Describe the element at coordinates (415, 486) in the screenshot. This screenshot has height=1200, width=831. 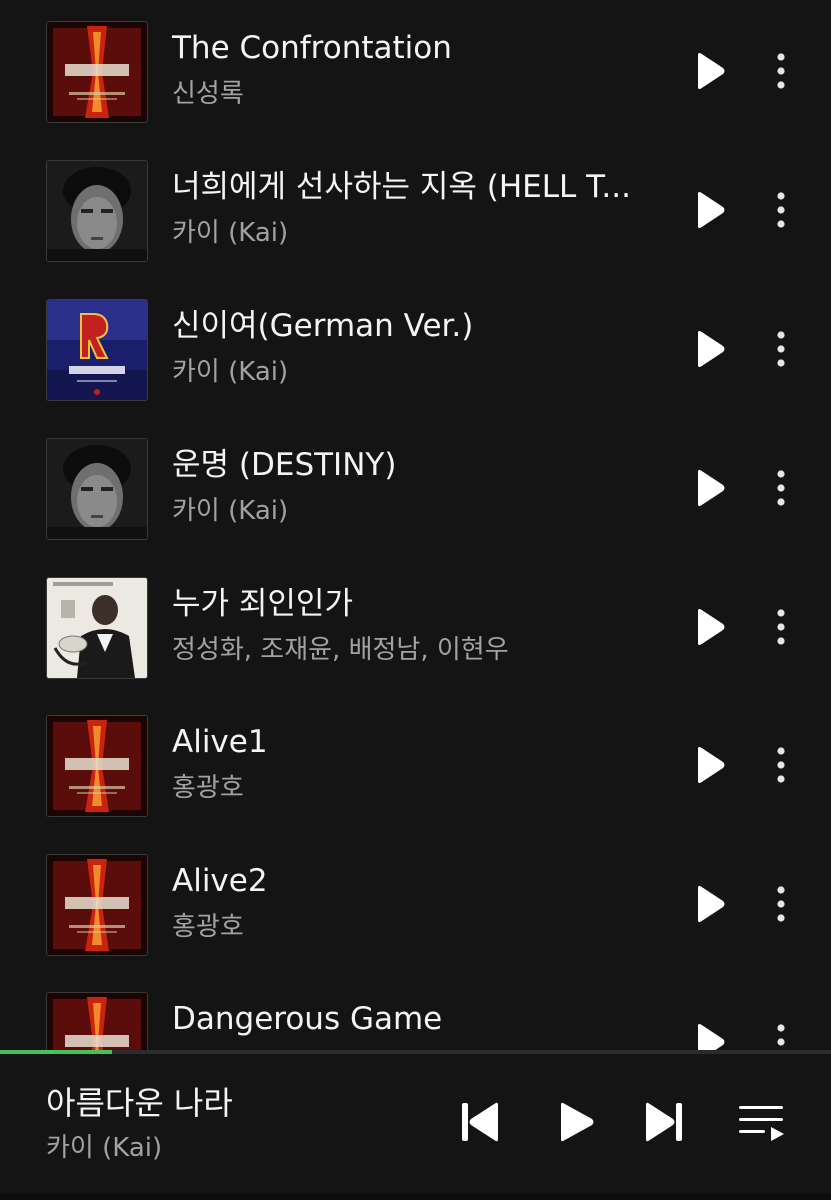
I see `track-row: 운명 (DESTINY) 카이 (Kai)` at that location.